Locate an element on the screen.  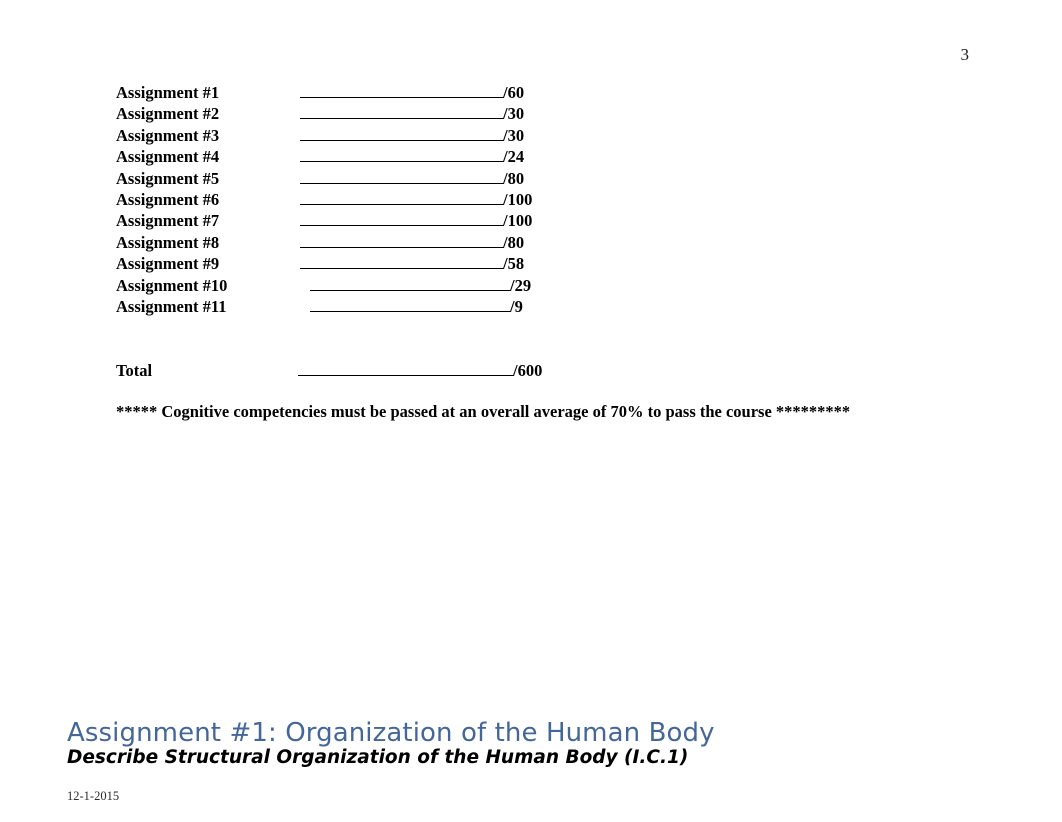
assignment-label: Assignment #4 is located at coordinates (168, 157).